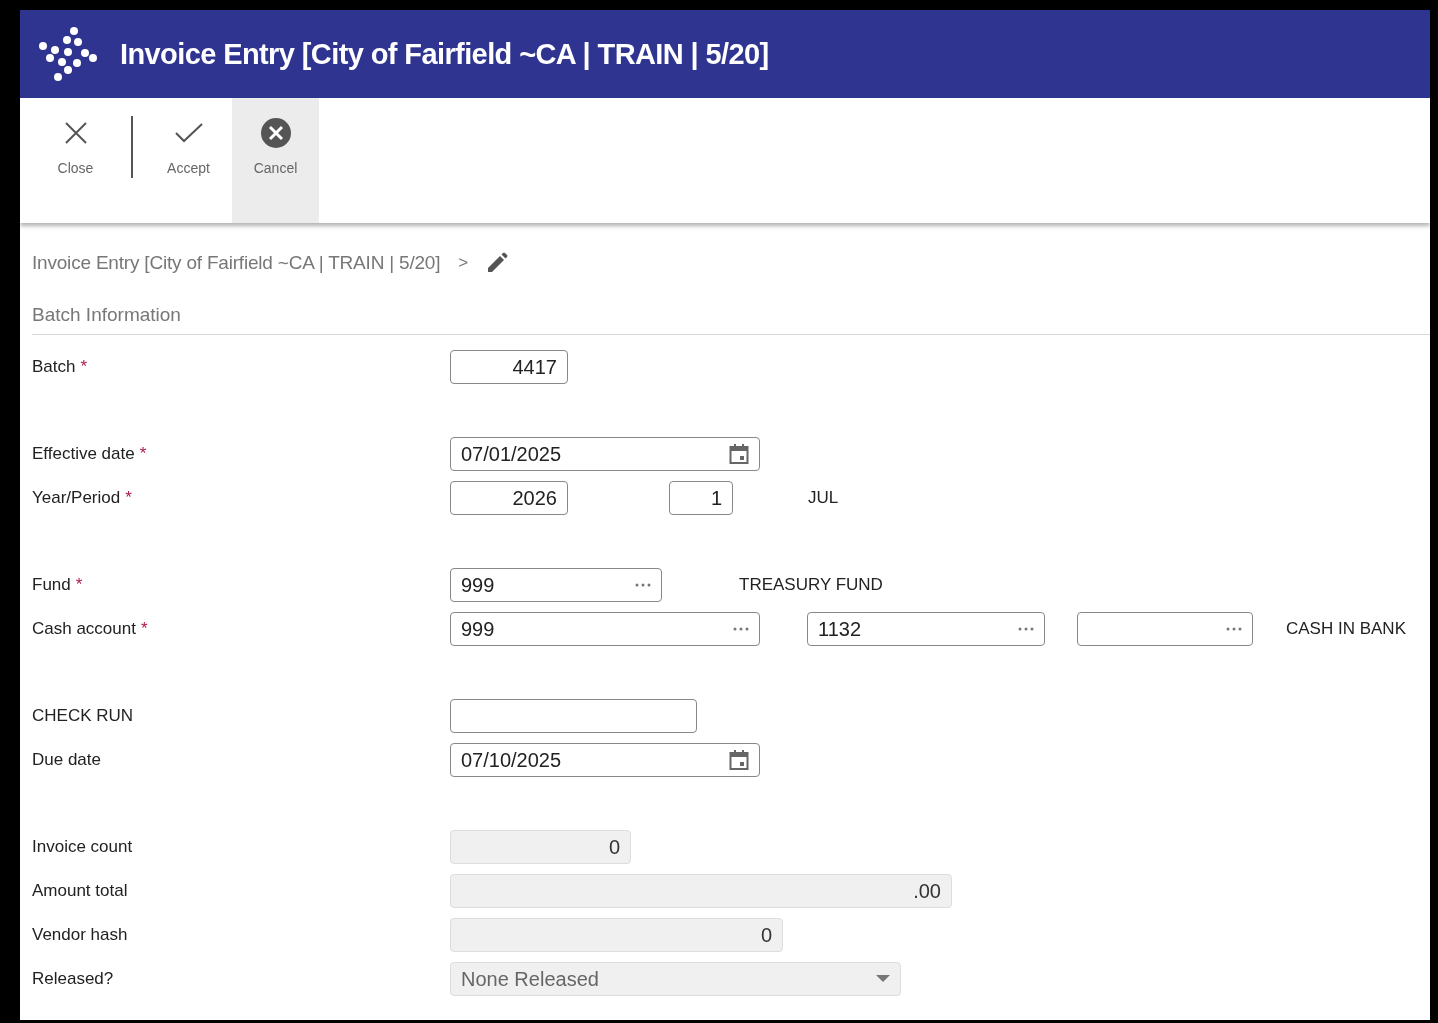 This screenshot has width=1438, height=1023. I want to click on number-field: 1, so click(701, 498).